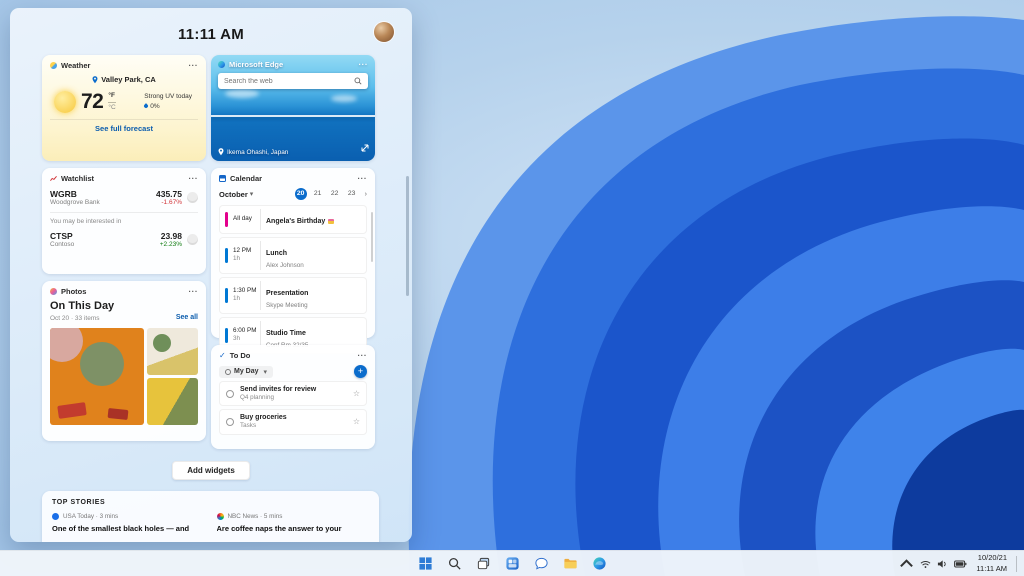  I want to click on weather-location: Valley Park, CA, so click(128, 79).